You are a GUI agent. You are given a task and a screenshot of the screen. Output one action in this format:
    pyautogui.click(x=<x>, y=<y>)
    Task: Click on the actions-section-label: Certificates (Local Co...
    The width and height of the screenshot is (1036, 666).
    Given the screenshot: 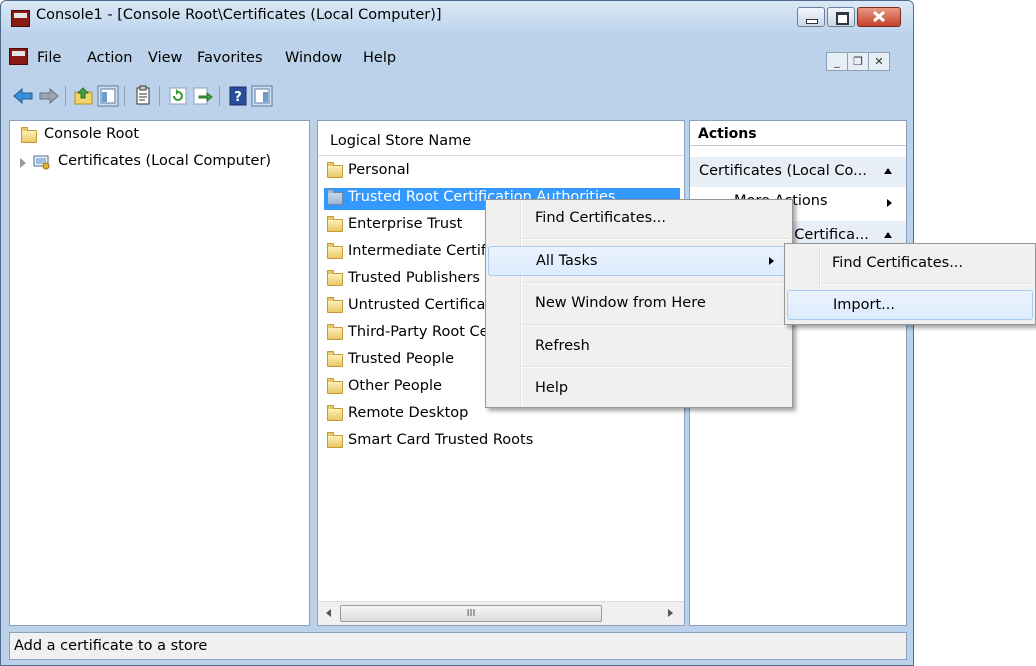 What is the action you would take?
    pyautogui.click(x=783, y=171)
    